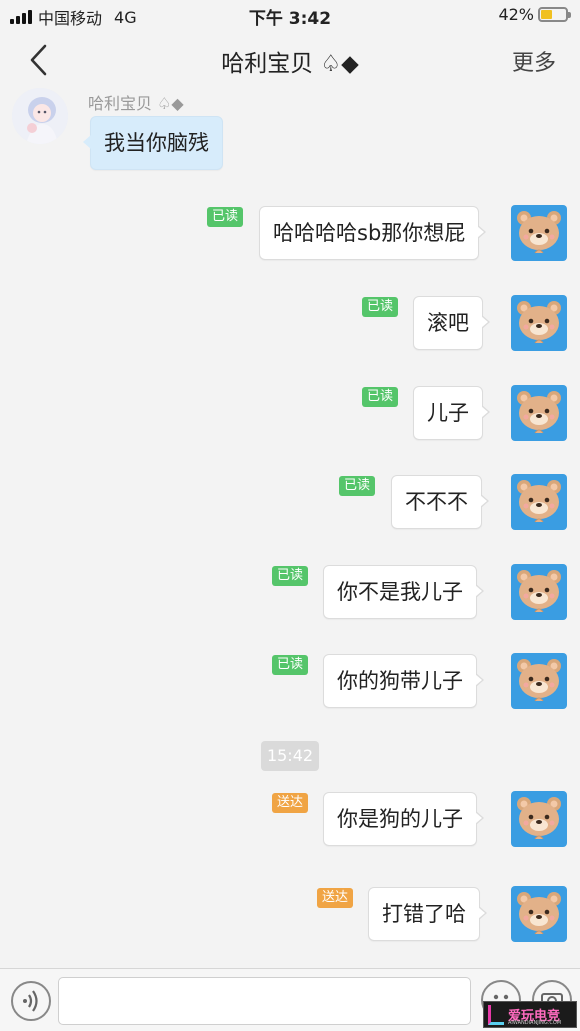 Image resolution: width=580 pixels, height=1031 pixels. I want to click on outgoing-message-bubble: 滚吧, so click(451, 323).